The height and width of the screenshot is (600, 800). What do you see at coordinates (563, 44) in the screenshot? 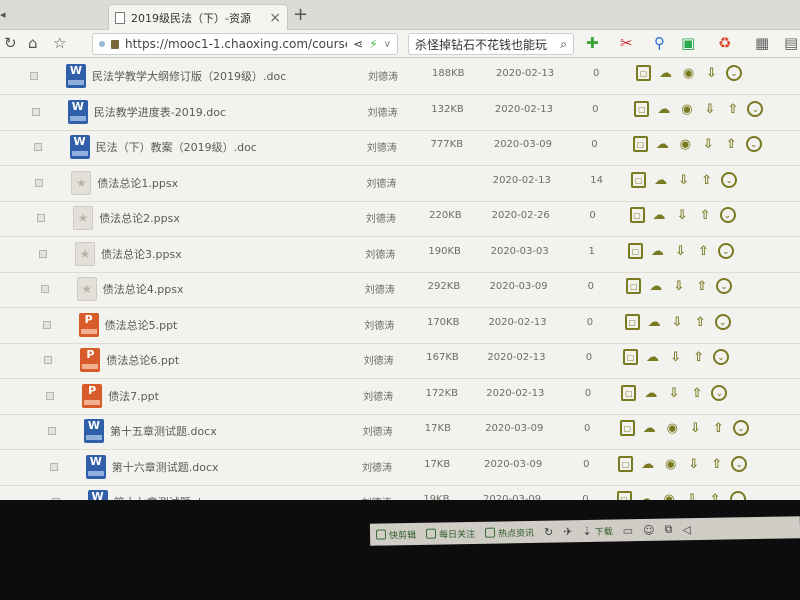
I see `search-icon: ⌕` at bounding box center [563, 44].